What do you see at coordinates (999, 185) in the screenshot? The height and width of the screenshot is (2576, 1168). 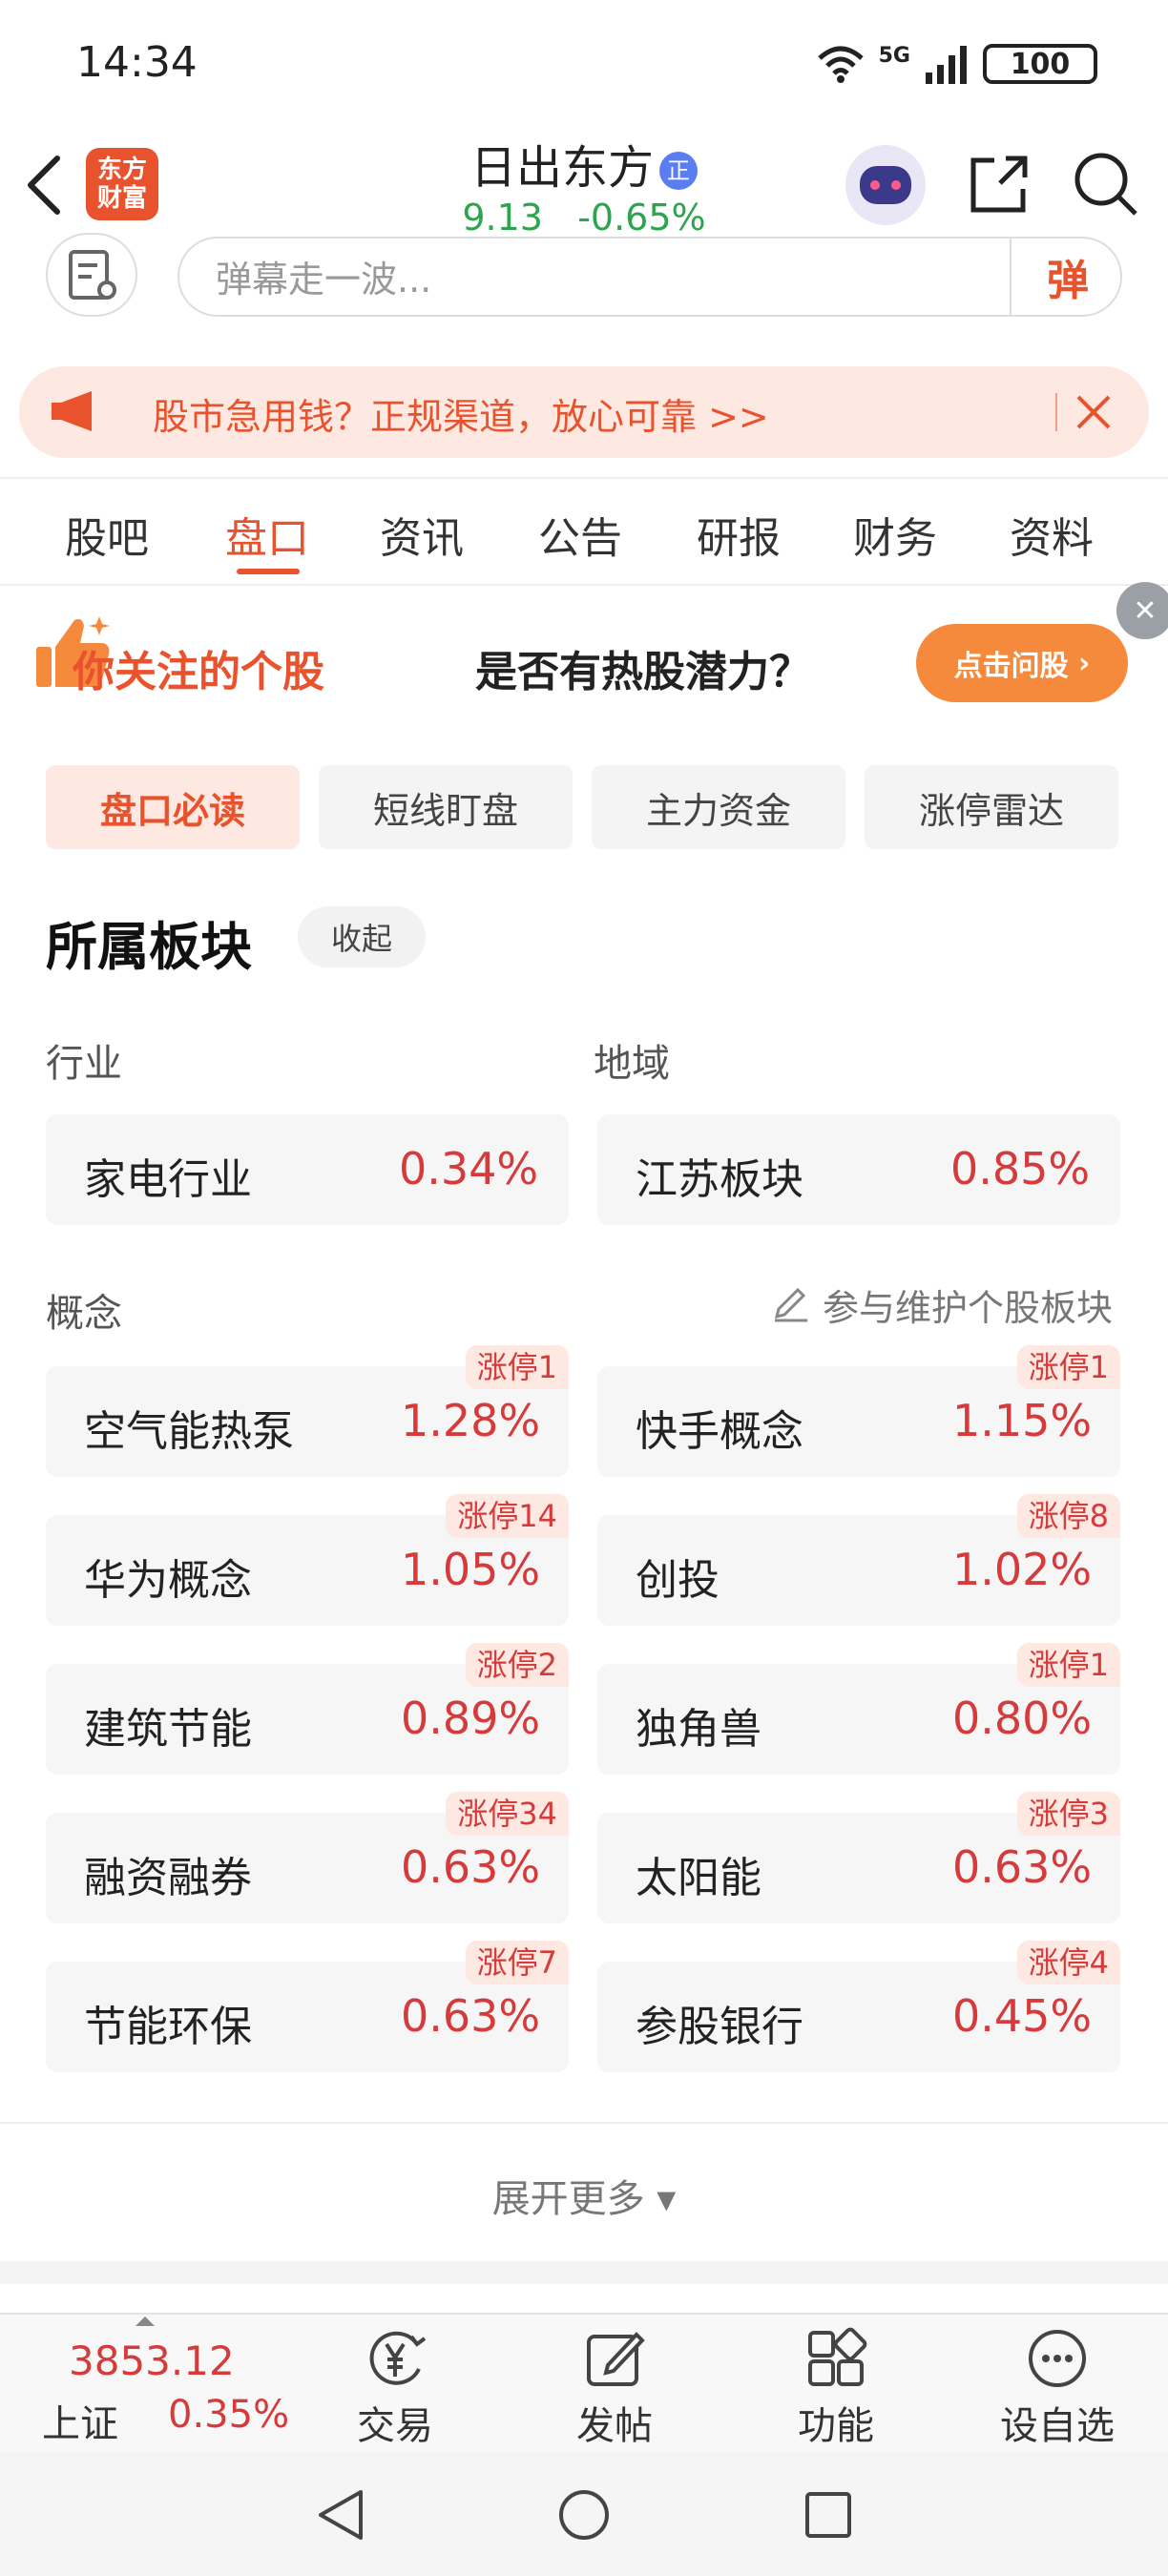 I see `share-icon` at bounding box center [999, 185].